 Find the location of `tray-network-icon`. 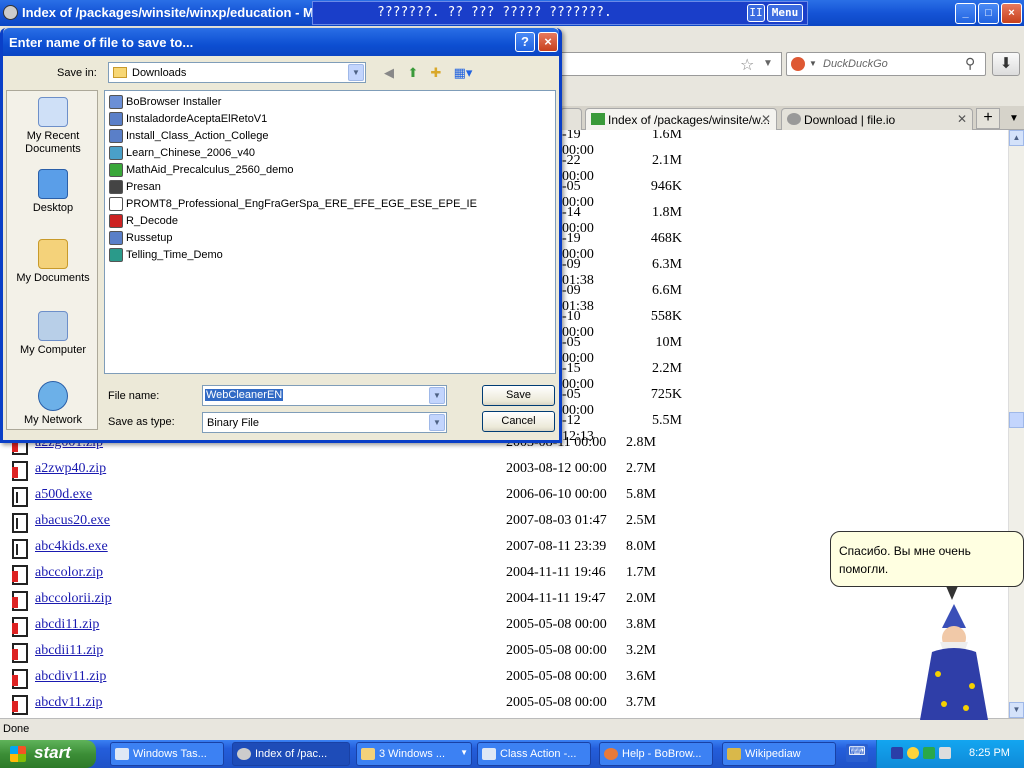

tray-network-icon is located at coordinates (945, 753).